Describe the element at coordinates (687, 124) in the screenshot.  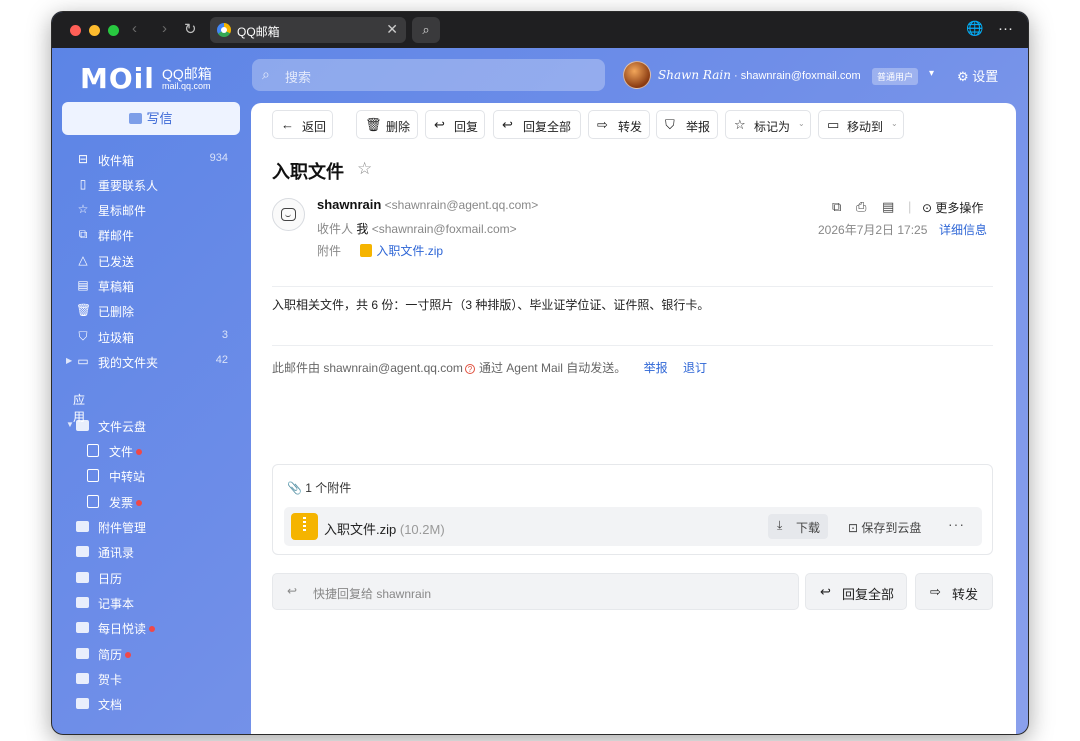
I see `report-button: ⛉ 举报` at that location.